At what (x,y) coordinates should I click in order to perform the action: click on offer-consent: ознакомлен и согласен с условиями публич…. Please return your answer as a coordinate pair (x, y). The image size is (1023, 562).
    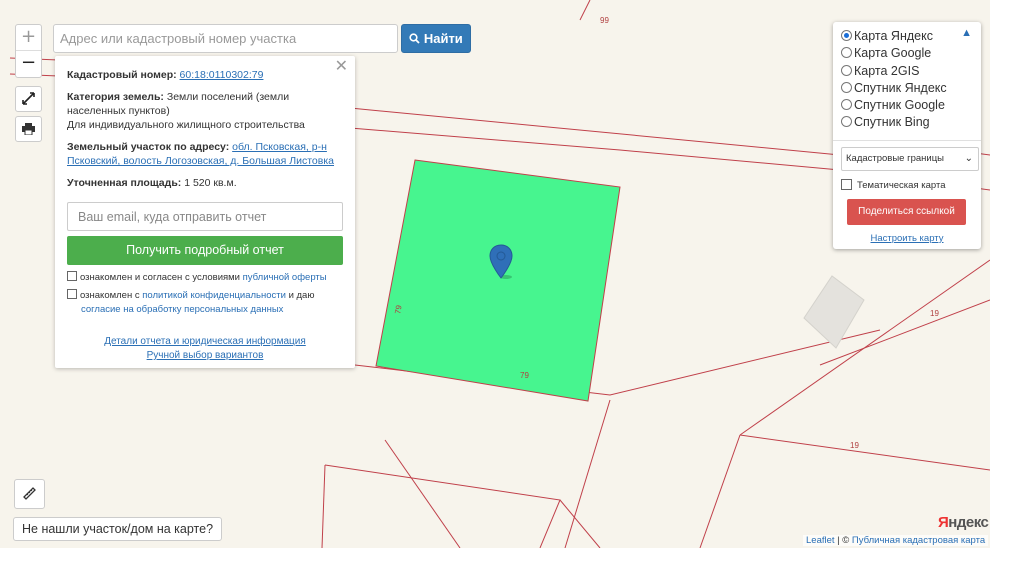
    Looking at the image, I should click on (205, 278).